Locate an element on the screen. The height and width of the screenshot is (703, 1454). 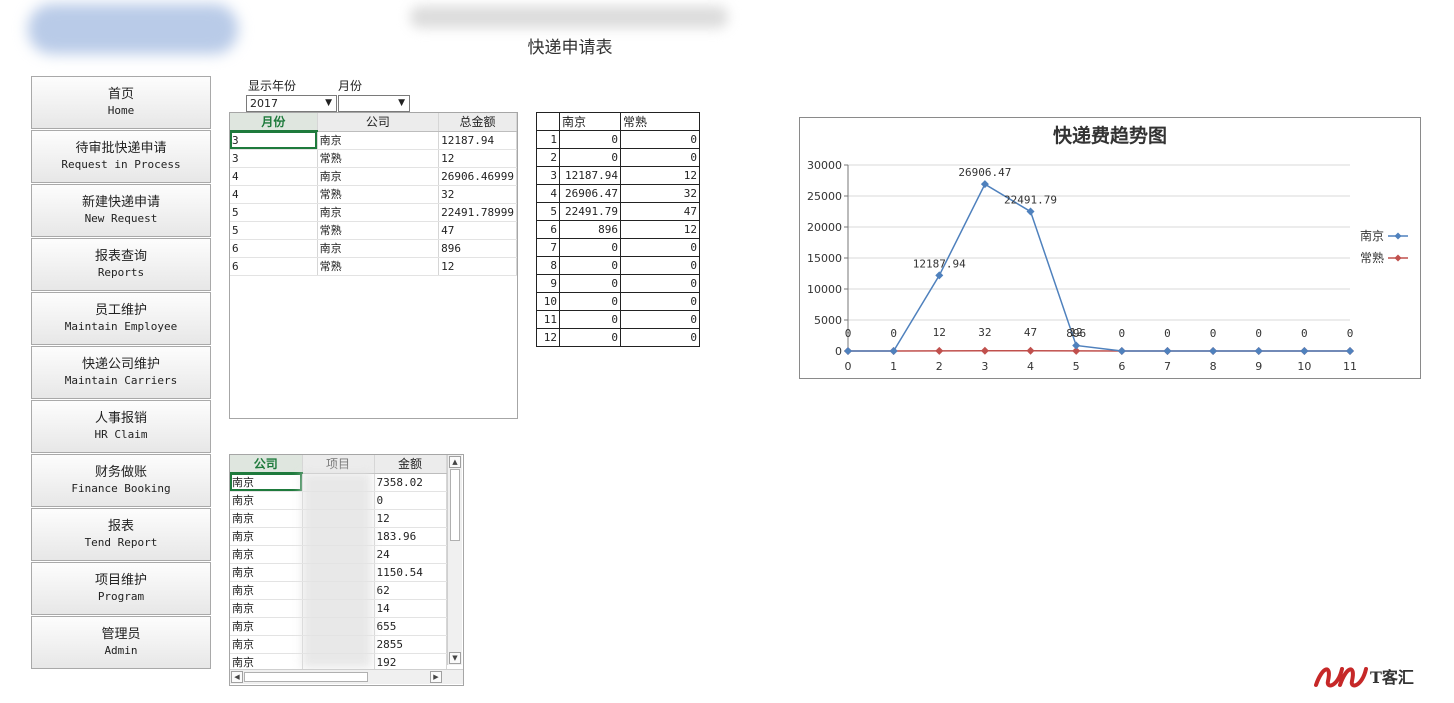
cell-amount: 62 is located at coordinates (410, 590).